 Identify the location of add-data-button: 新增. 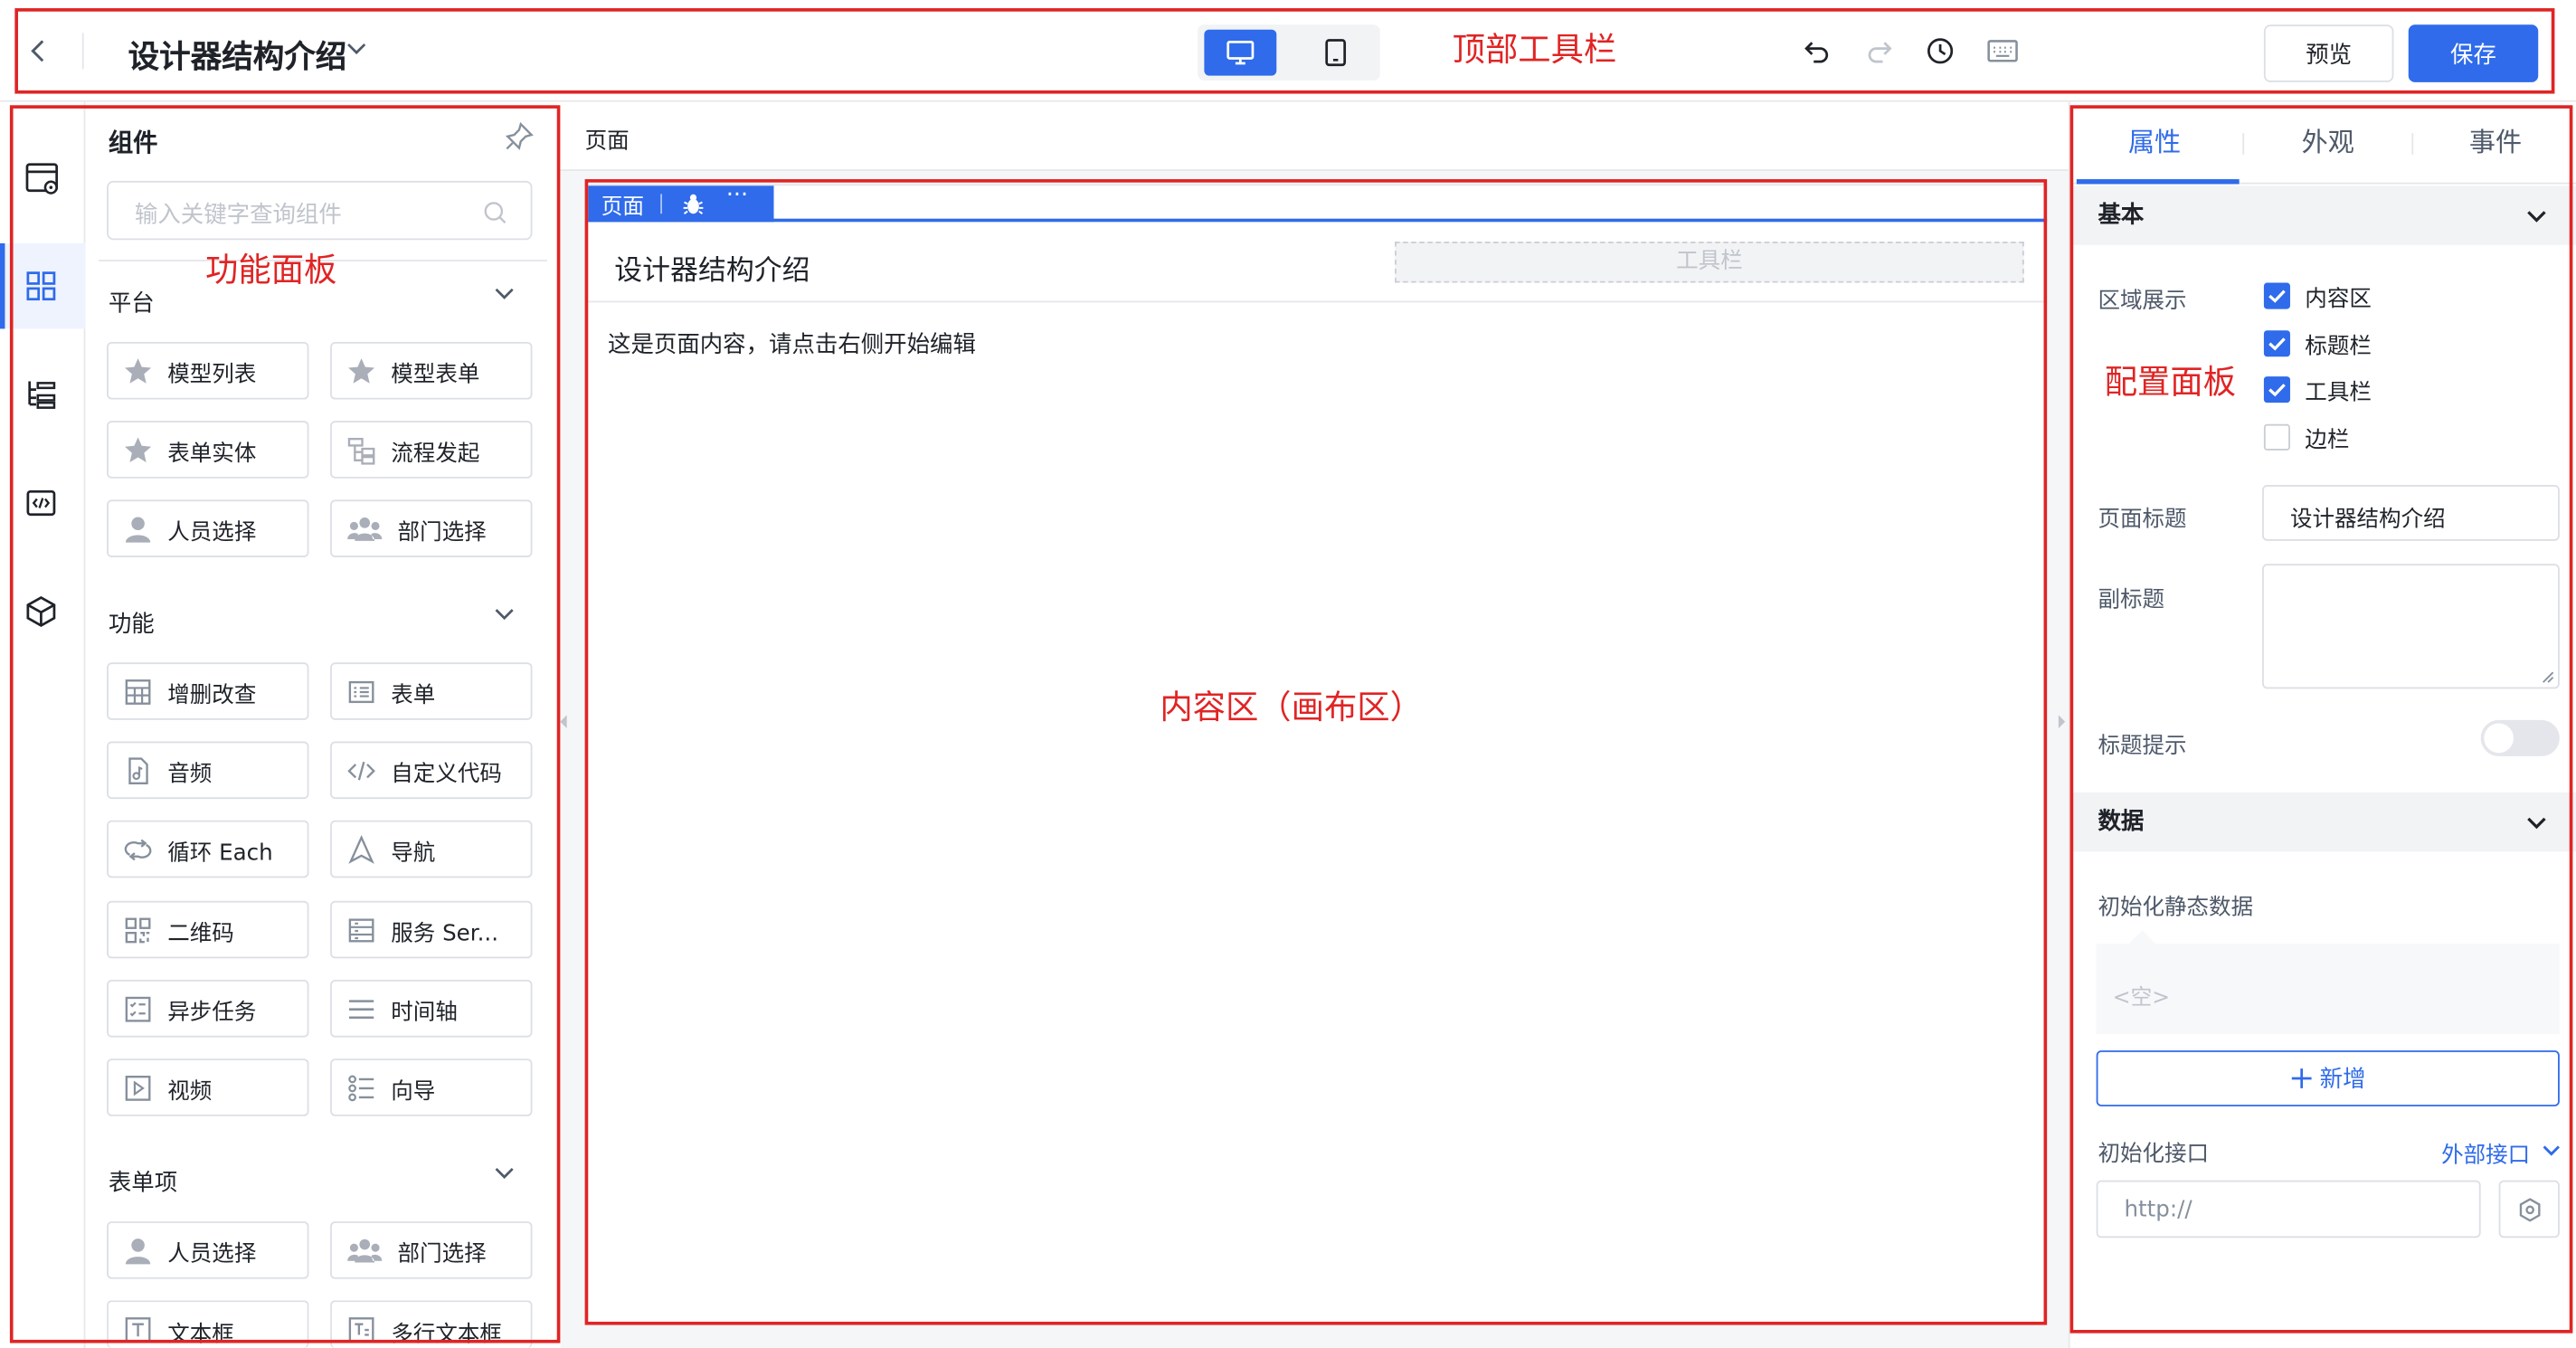
(2328, 1078).